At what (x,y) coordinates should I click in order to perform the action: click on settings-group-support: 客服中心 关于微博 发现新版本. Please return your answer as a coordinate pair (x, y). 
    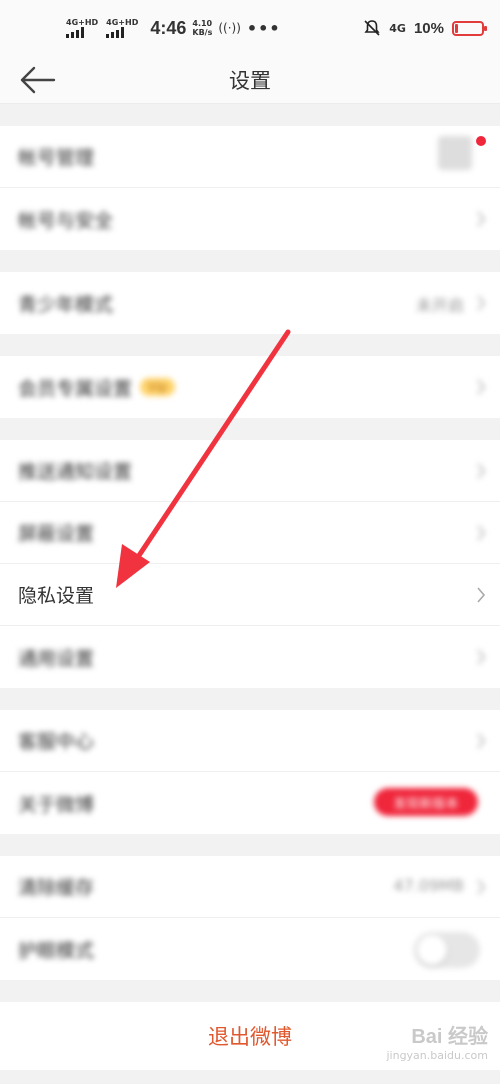
    Looking at the image, I should click on (250, 772).